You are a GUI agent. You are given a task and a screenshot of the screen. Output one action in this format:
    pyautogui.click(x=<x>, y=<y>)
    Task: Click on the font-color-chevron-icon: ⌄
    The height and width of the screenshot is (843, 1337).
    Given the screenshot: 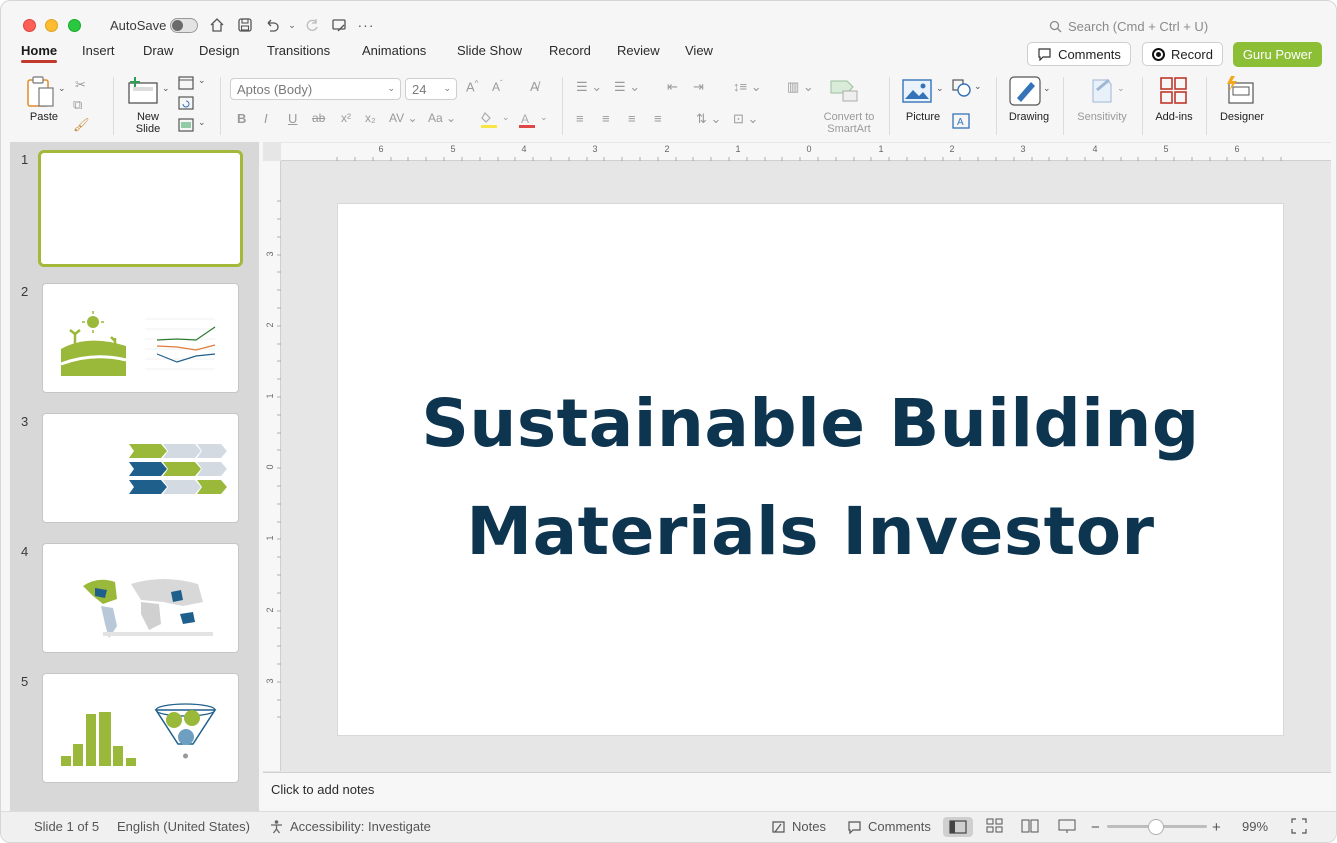 What is the action you would take?
    pyautogui.click(x=544, y=117)
    